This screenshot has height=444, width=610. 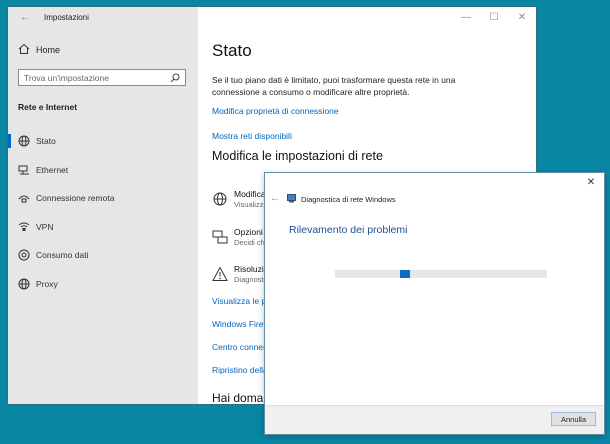 What do you see at coordinates (248, 232) in the screenshot?
I see `option-title: Opzioni` at bounding box center [248, 232].